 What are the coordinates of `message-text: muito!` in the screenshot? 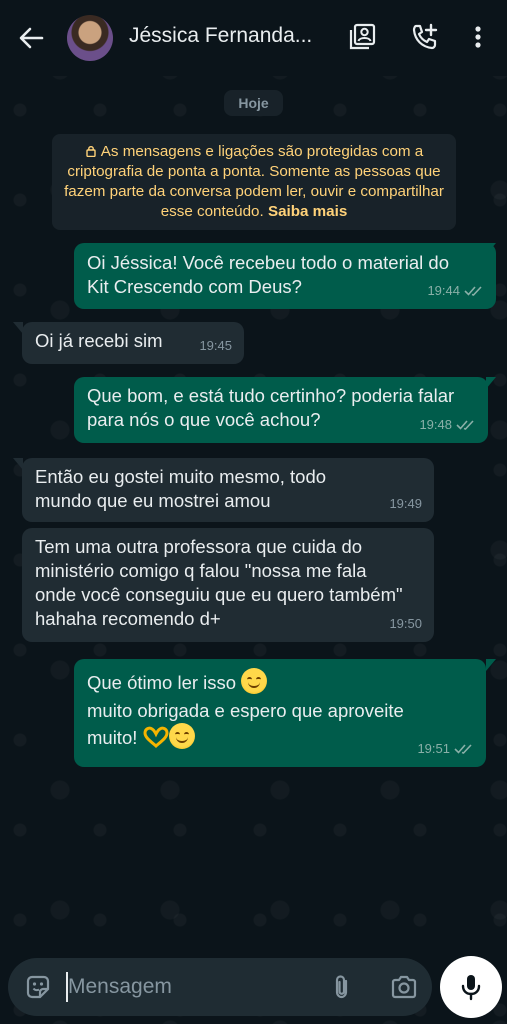 It's located at (112, 737).